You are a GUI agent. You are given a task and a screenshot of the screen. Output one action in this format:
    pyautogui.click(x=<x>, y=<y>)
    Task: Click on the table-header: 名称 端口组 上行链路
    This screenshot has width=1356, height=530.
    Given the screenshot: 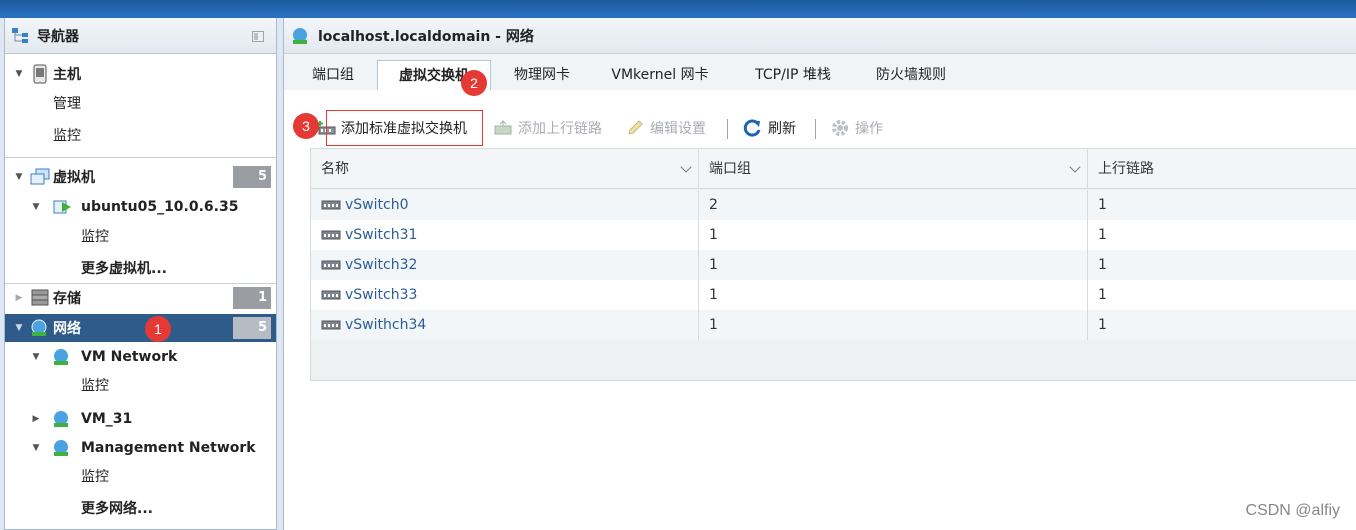 What is the action you would take?
    pyautogui.click(x=833, y=169)
    